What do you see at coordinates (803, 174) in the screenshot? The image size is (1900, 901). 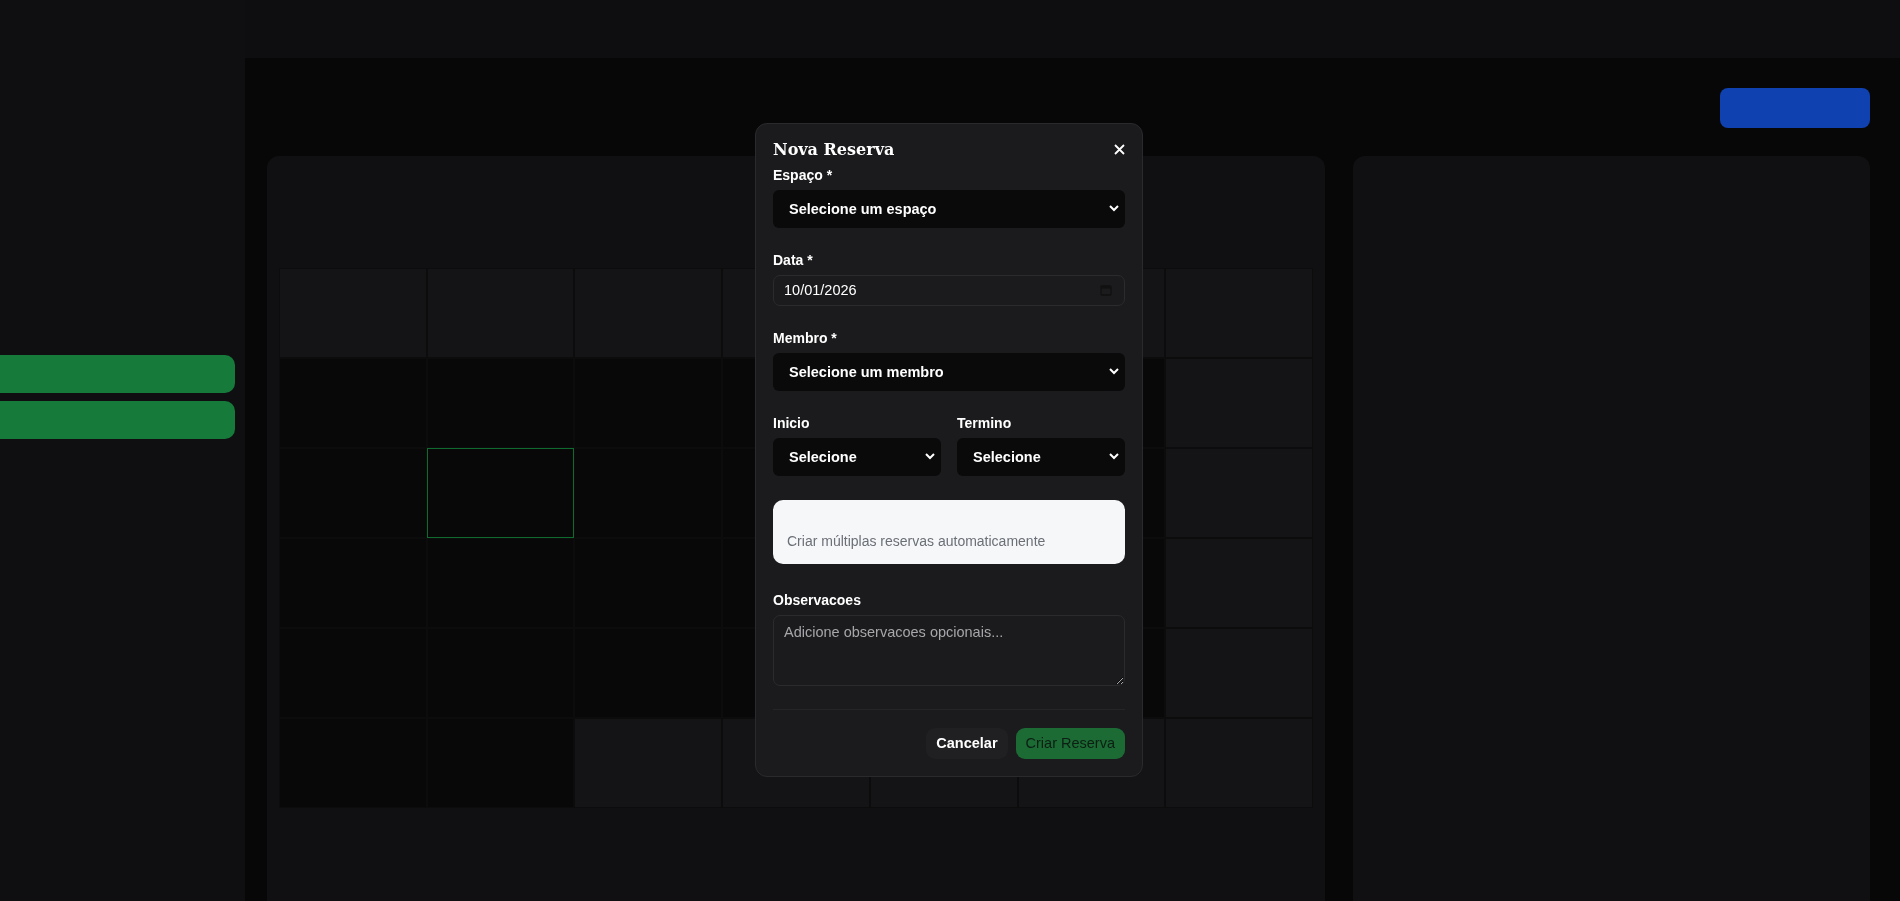 I see `field-label: Espaço *` at bounding box center [803, 174].